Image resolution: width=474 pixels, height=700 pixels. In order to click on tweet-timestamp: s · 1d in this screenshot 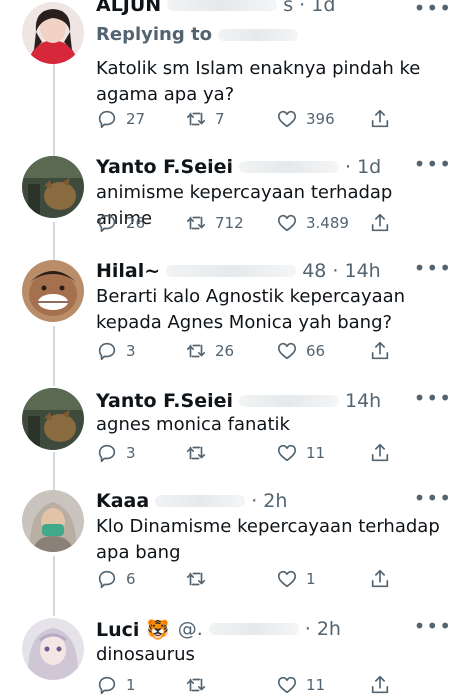, I will do `click(309, 8)`.